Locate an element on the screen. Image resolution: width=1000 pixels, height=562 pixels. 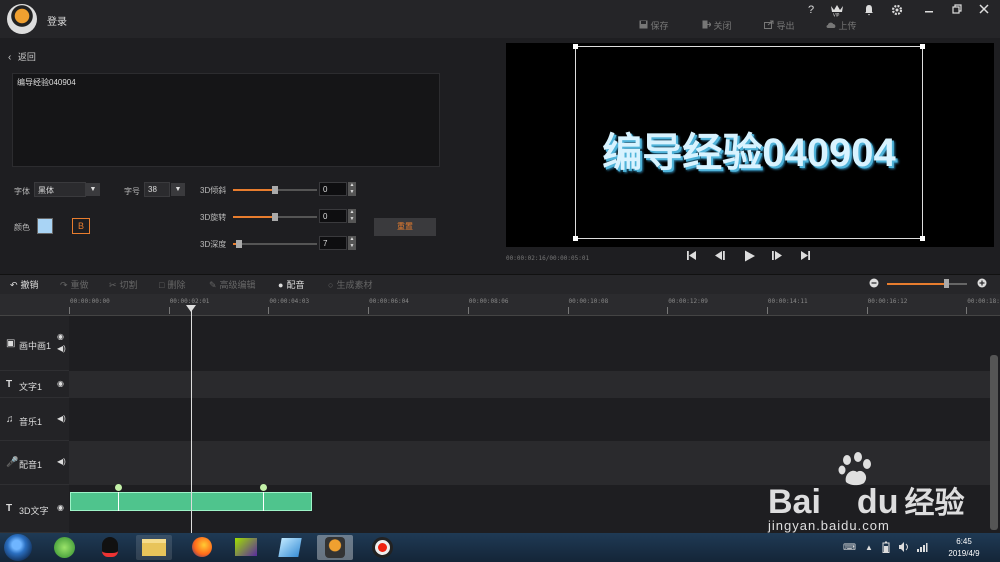
baidu-watermark: Bai du 经验 jingyan.baidu.com is located at coordinates (880, 492).